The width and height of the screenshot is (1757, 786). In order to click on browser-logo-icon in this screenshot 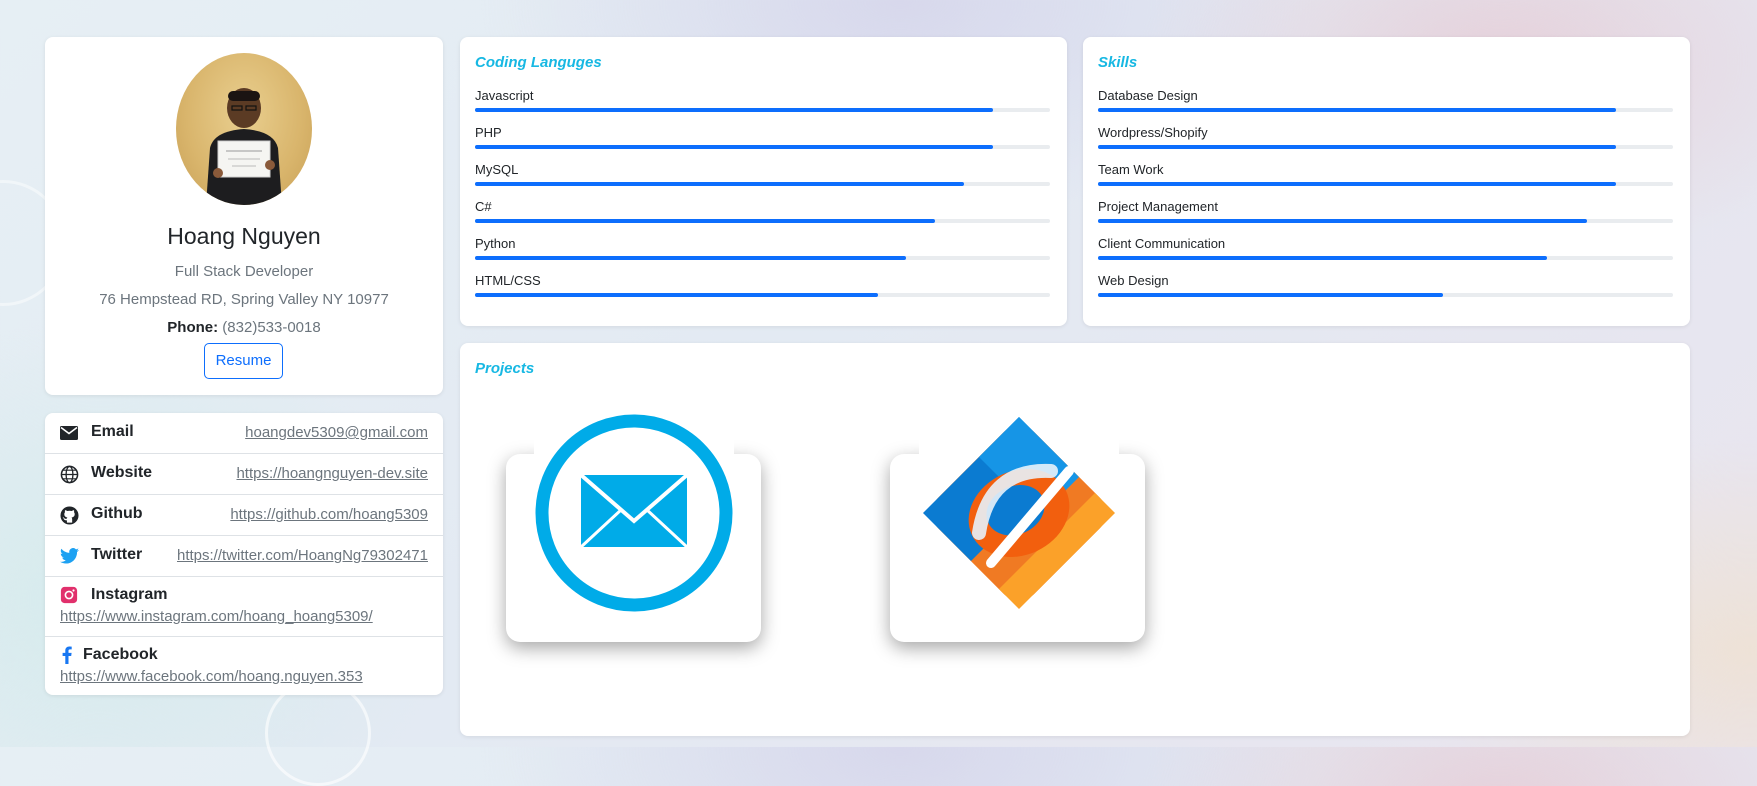, I will do `click(1019, 513)`.